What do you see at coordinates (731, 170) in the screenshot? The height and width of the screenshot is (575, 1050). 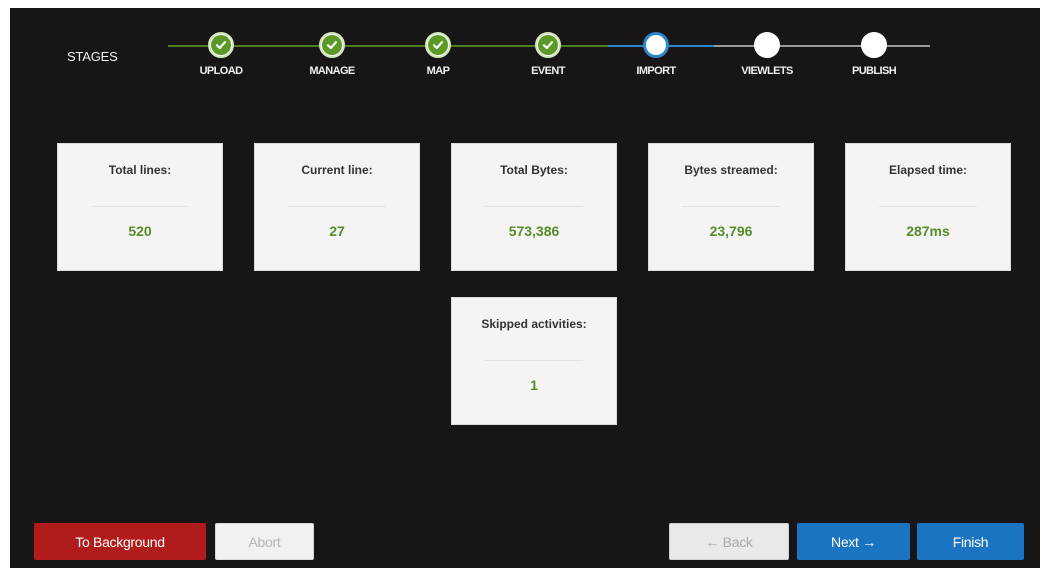 I see `stat-title: Bytes streamed:` at bounding box center [731, 170].